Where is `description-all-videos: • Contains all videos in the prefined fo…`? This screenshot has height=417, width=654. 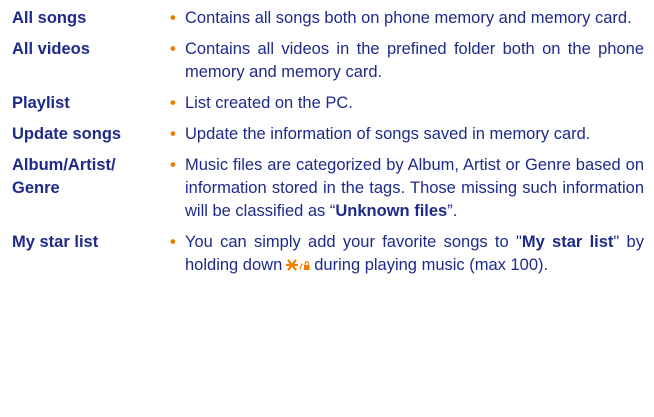 description-all-videos: • Contains all videos in the prefined fo… is located at coordinates (410, 61).